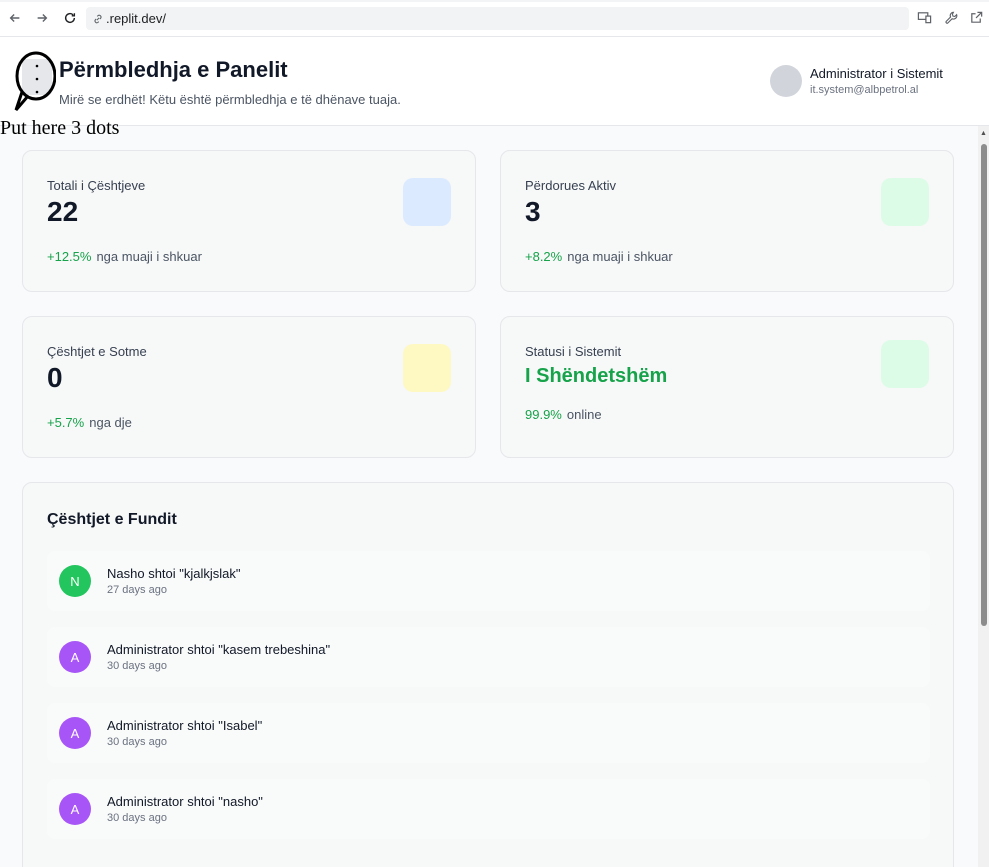  What do you see at coordinates (864, 90) in the screenshot?
I see `user-email: it.system@albpetrol.al` at bounding box center [864, 90].